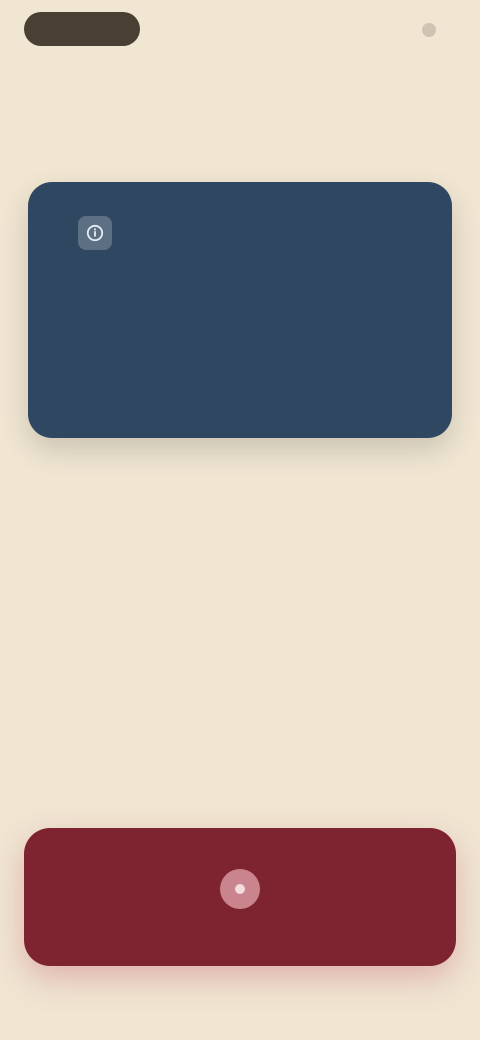 This screenshot has height=1040, width=480. I want to click on status-dot-icon, so click(429, 30).